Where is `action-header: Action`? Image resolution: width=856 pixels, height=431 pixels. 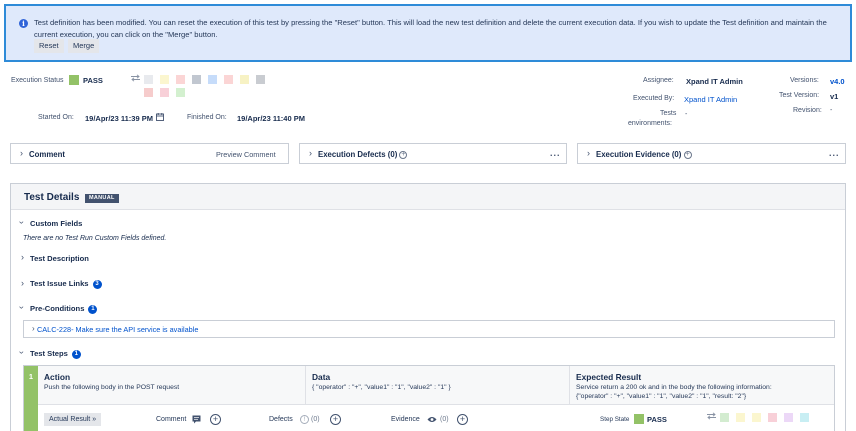
action-header: Action is located at coordinates (57, 377).